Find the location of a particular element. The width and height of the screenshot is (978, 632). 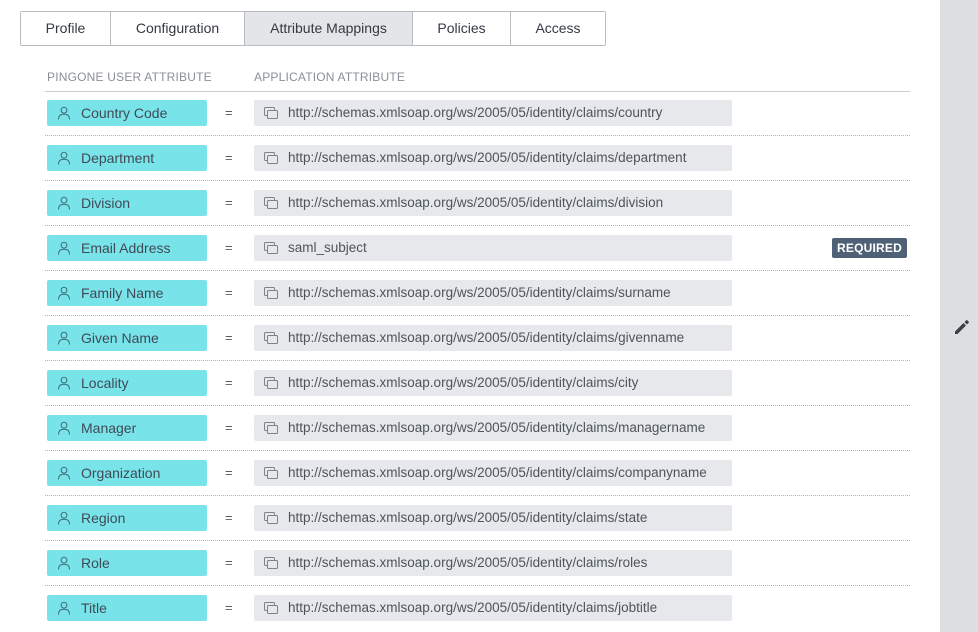

user-attribute-chip: Role is located at coordinates (127, 563).